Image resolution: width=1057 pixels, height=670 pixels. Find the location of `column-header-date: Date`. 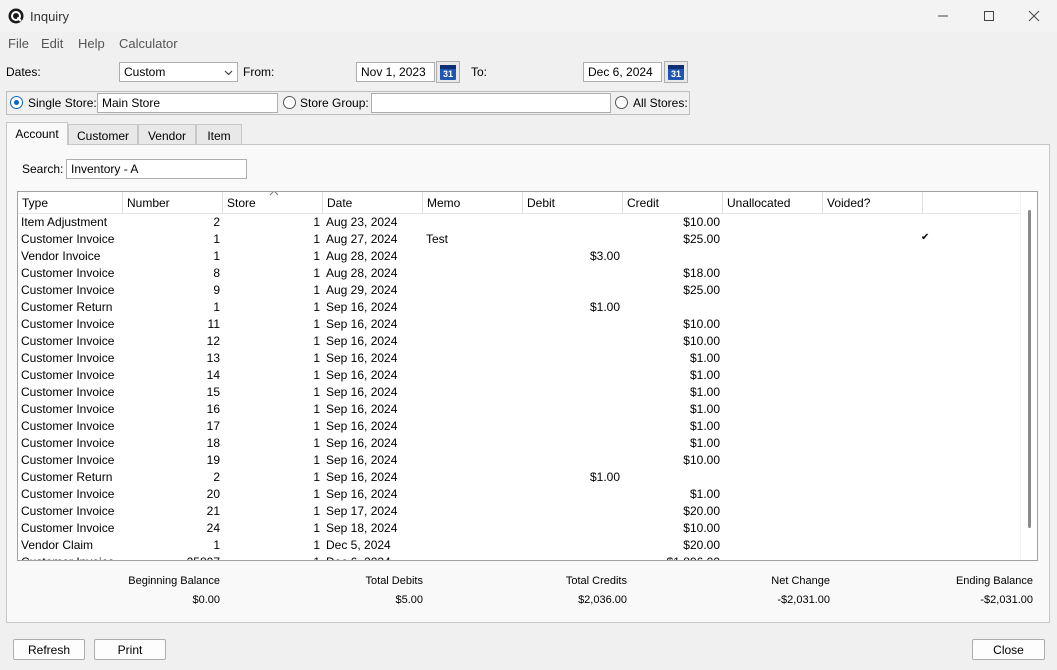

column-header-date: Date is located at coordinates (373, 203).